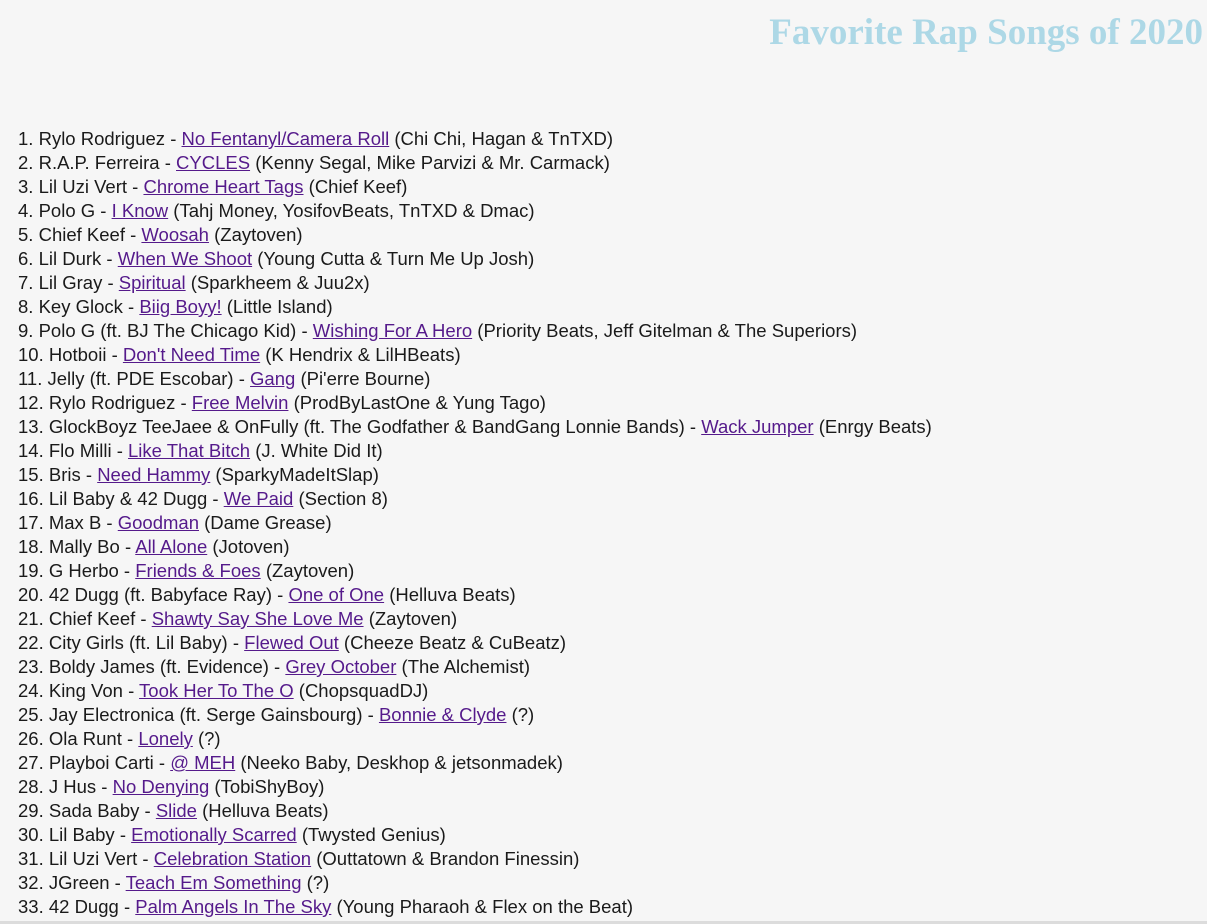  What do you see at coordinates (318, 882) in the screenshot?
I see `song-producers: (?)` at bounding box center [318, 882].